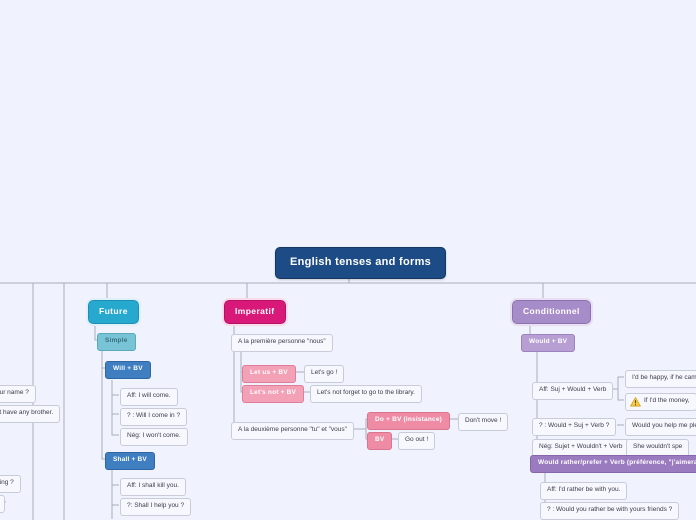 This screenshot has width=696, height=520. I want to click on node-shall-plus-bv: Shall + BV, so click(130, 461).